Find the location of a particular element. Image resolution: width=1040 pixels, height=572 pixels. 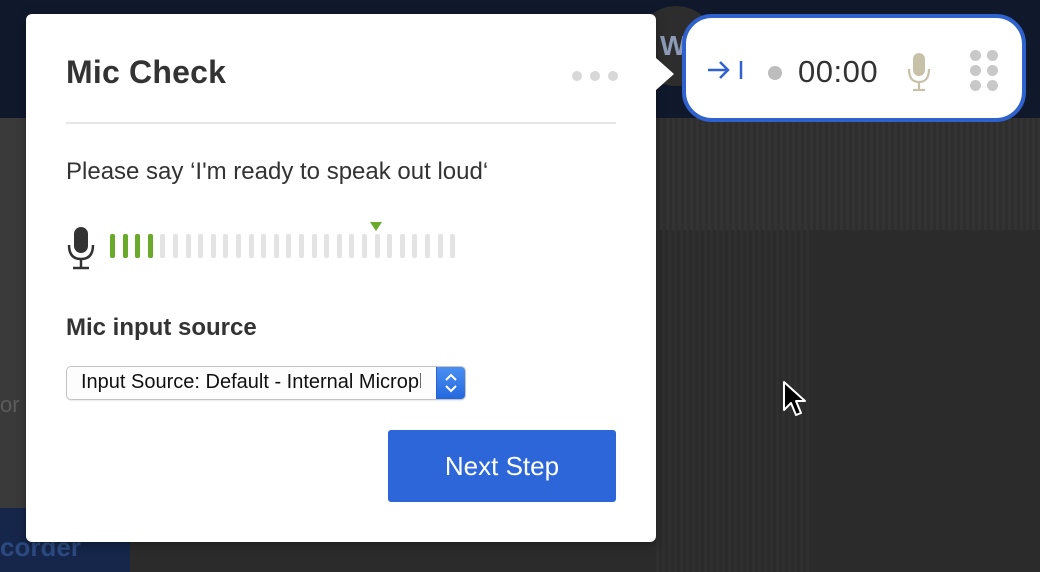

divider is located at coordinates (341, 123).